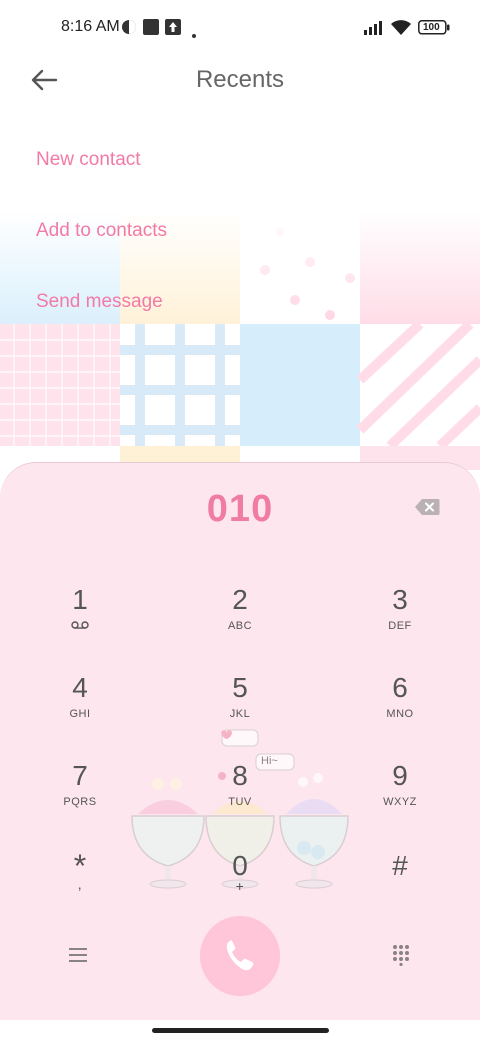  What do you see at coordinates (194, 34) in the screenshot?
I see `more-notifications-dot-icon` at bounding box center [194, 34].